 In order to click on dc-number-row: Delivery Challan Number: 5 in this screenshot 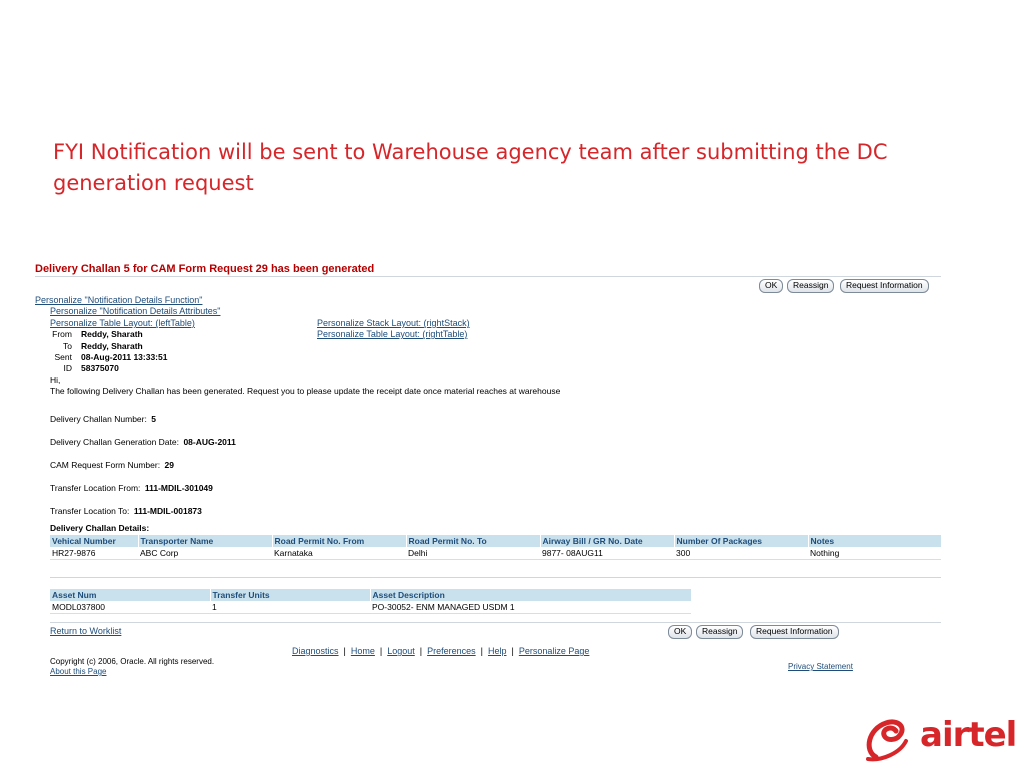, I will do `click(103, 418)`.